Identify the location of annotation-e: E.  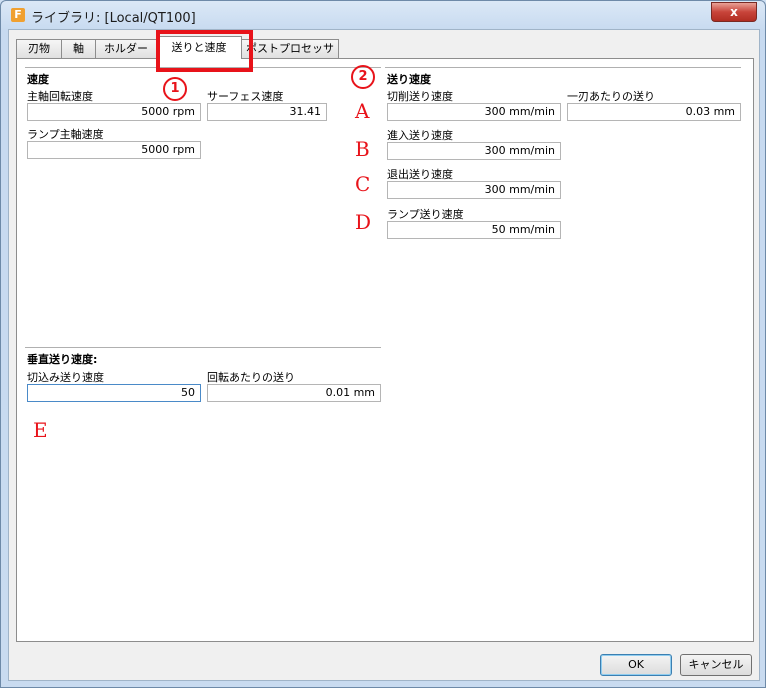
(40, 430).